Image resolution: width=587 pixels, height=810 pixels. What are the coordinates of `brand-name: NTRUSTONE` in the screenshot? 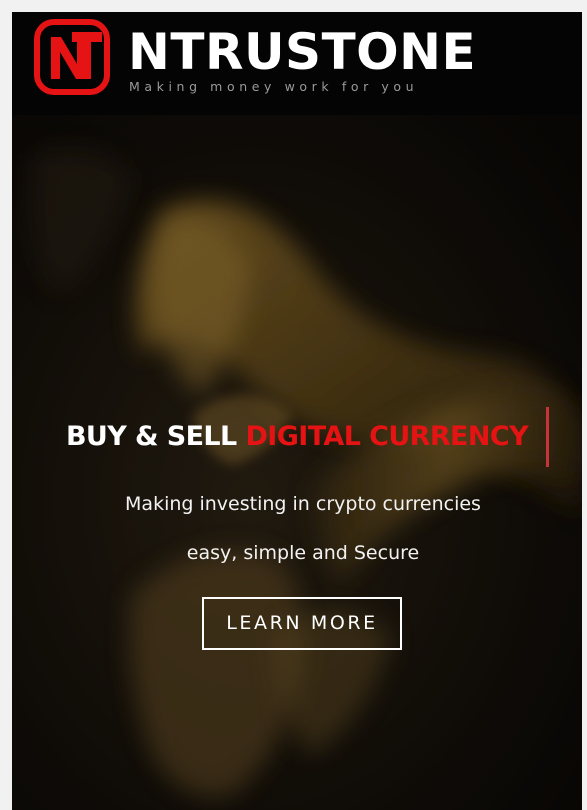 It's located at (302, 52).